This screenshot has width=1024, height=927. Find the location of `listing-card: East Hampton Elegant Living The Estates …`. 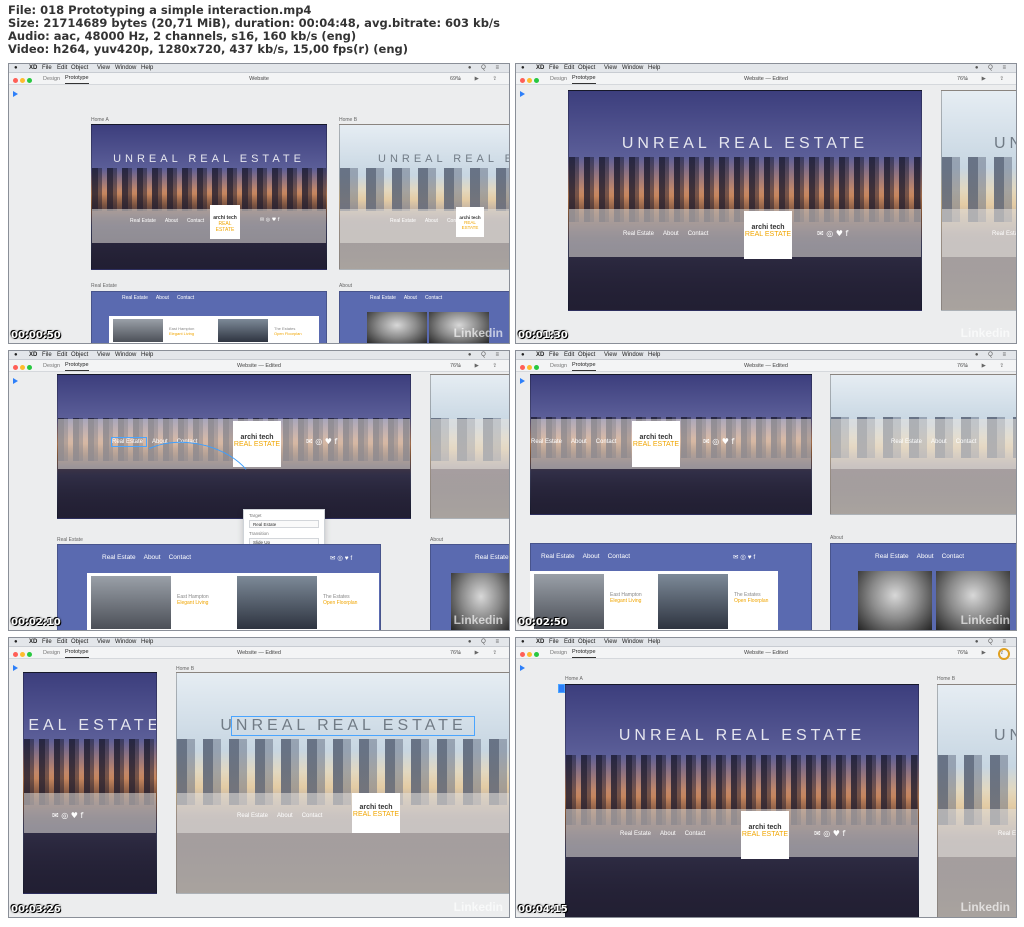

listing-card: East Hampton Elegant Living The Estates … is located at coordinates (233, 601).